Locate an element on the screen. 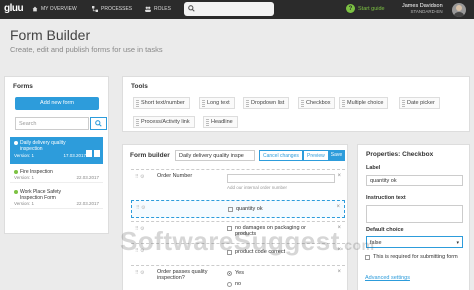  properties-title: Properties: Checkbox is located at coordinates (400, 154).